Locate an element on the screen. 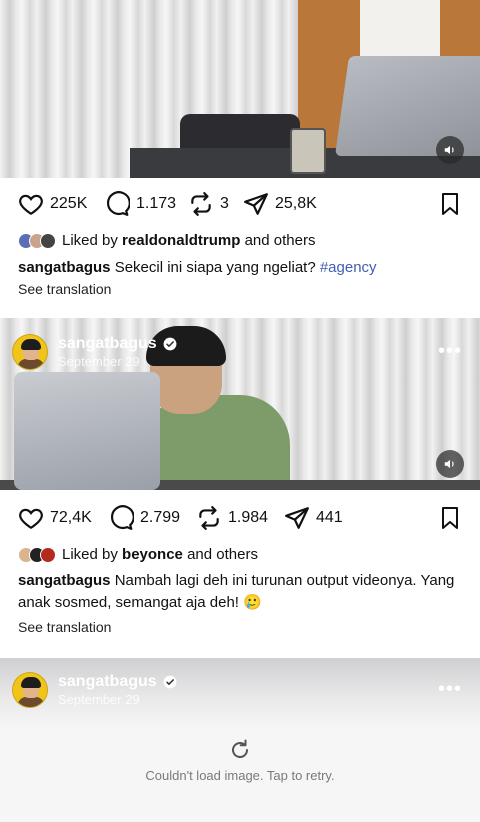 The image size is (480, 822). liked-by-user: beyonce is located at coordinates (152, 554).